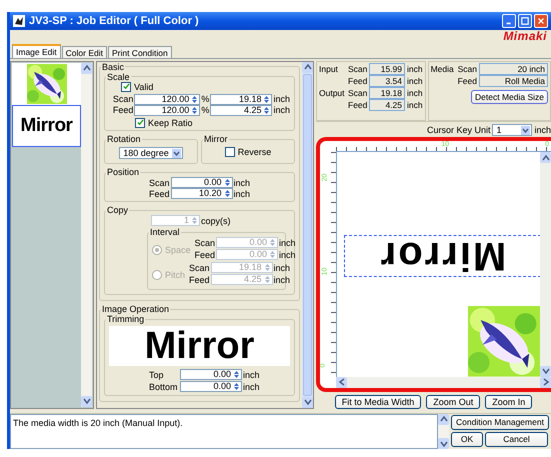  Describe the element at coordinates (199, 346) in the screenshot. I see `trimming-preview: Mirror` at that location.